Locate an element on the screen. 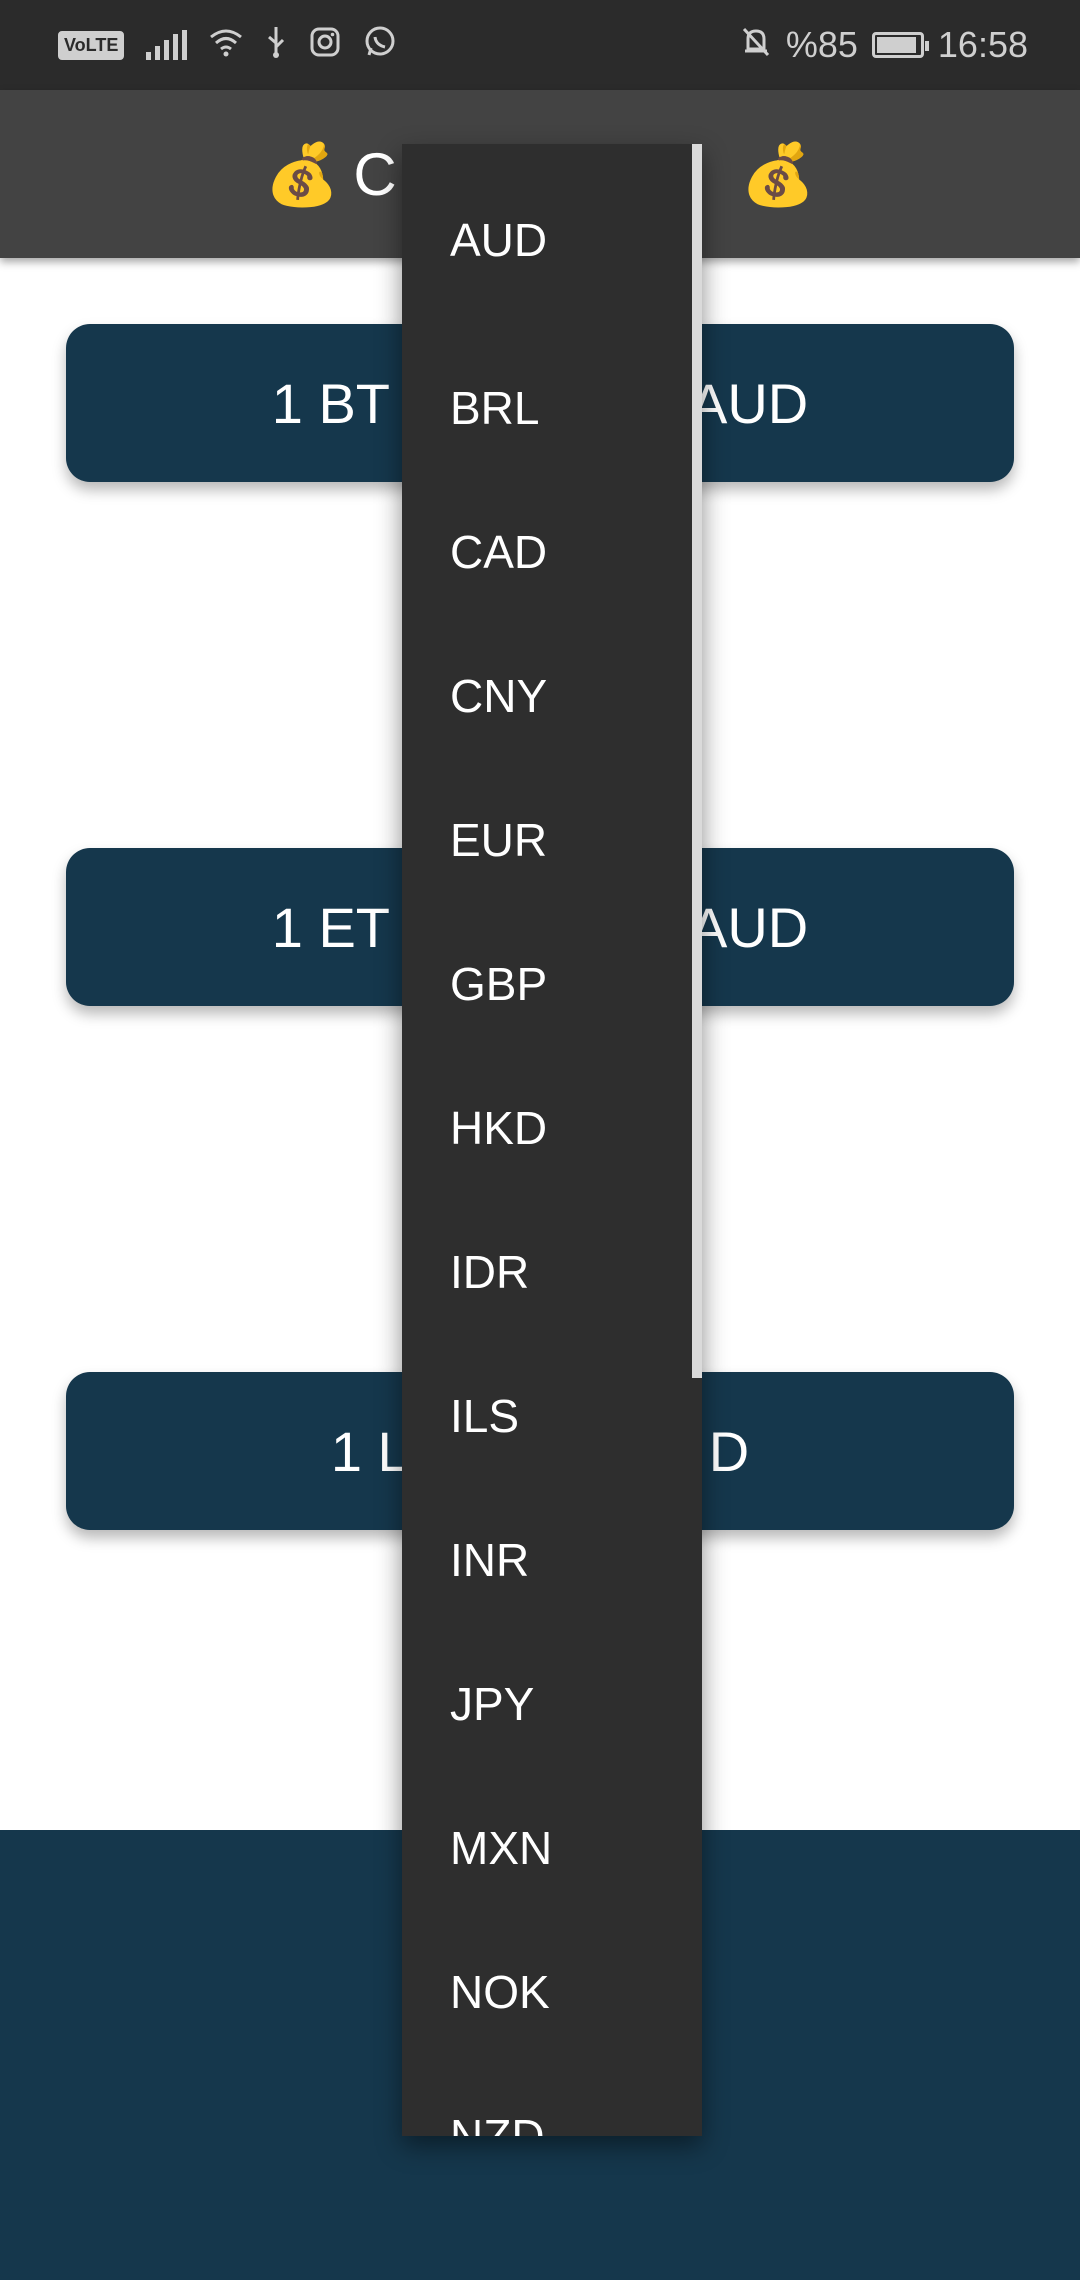  dropdown-item: EUR is located at coordinates (552, 840).